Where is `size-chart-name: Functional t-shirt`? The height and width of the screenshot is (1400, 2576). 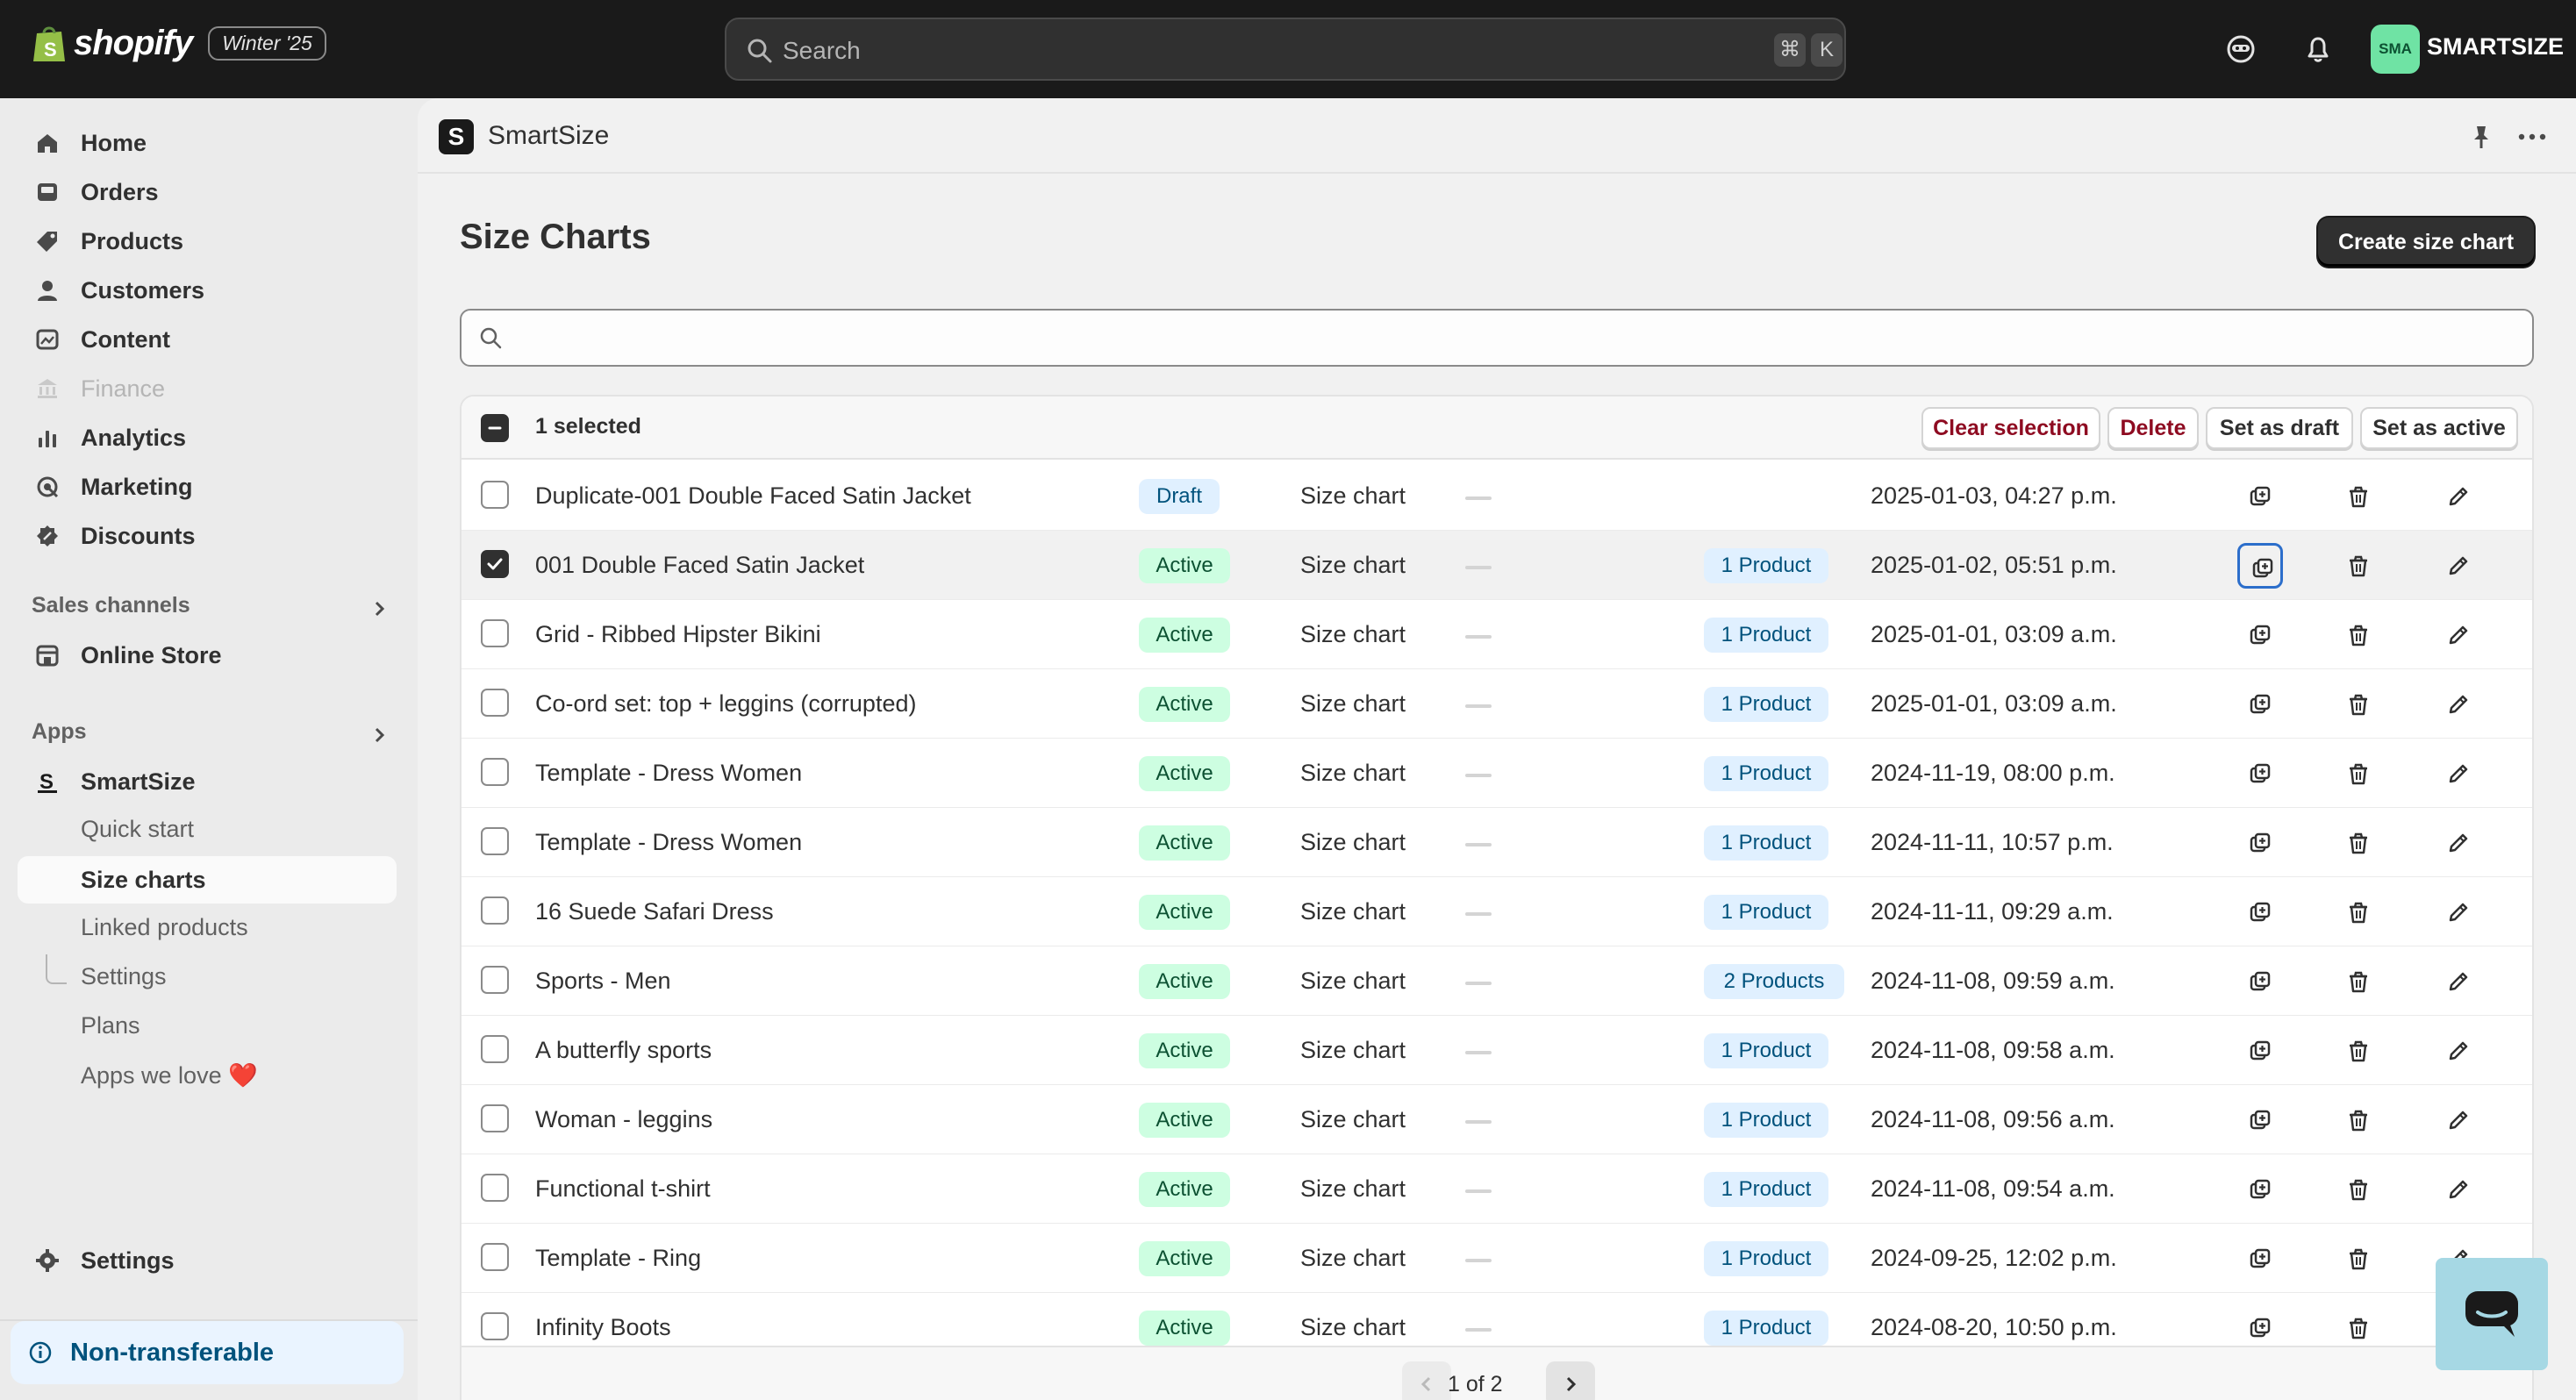 size-chart-name: Functional t-shirt is located at coordinates (623, 1189).